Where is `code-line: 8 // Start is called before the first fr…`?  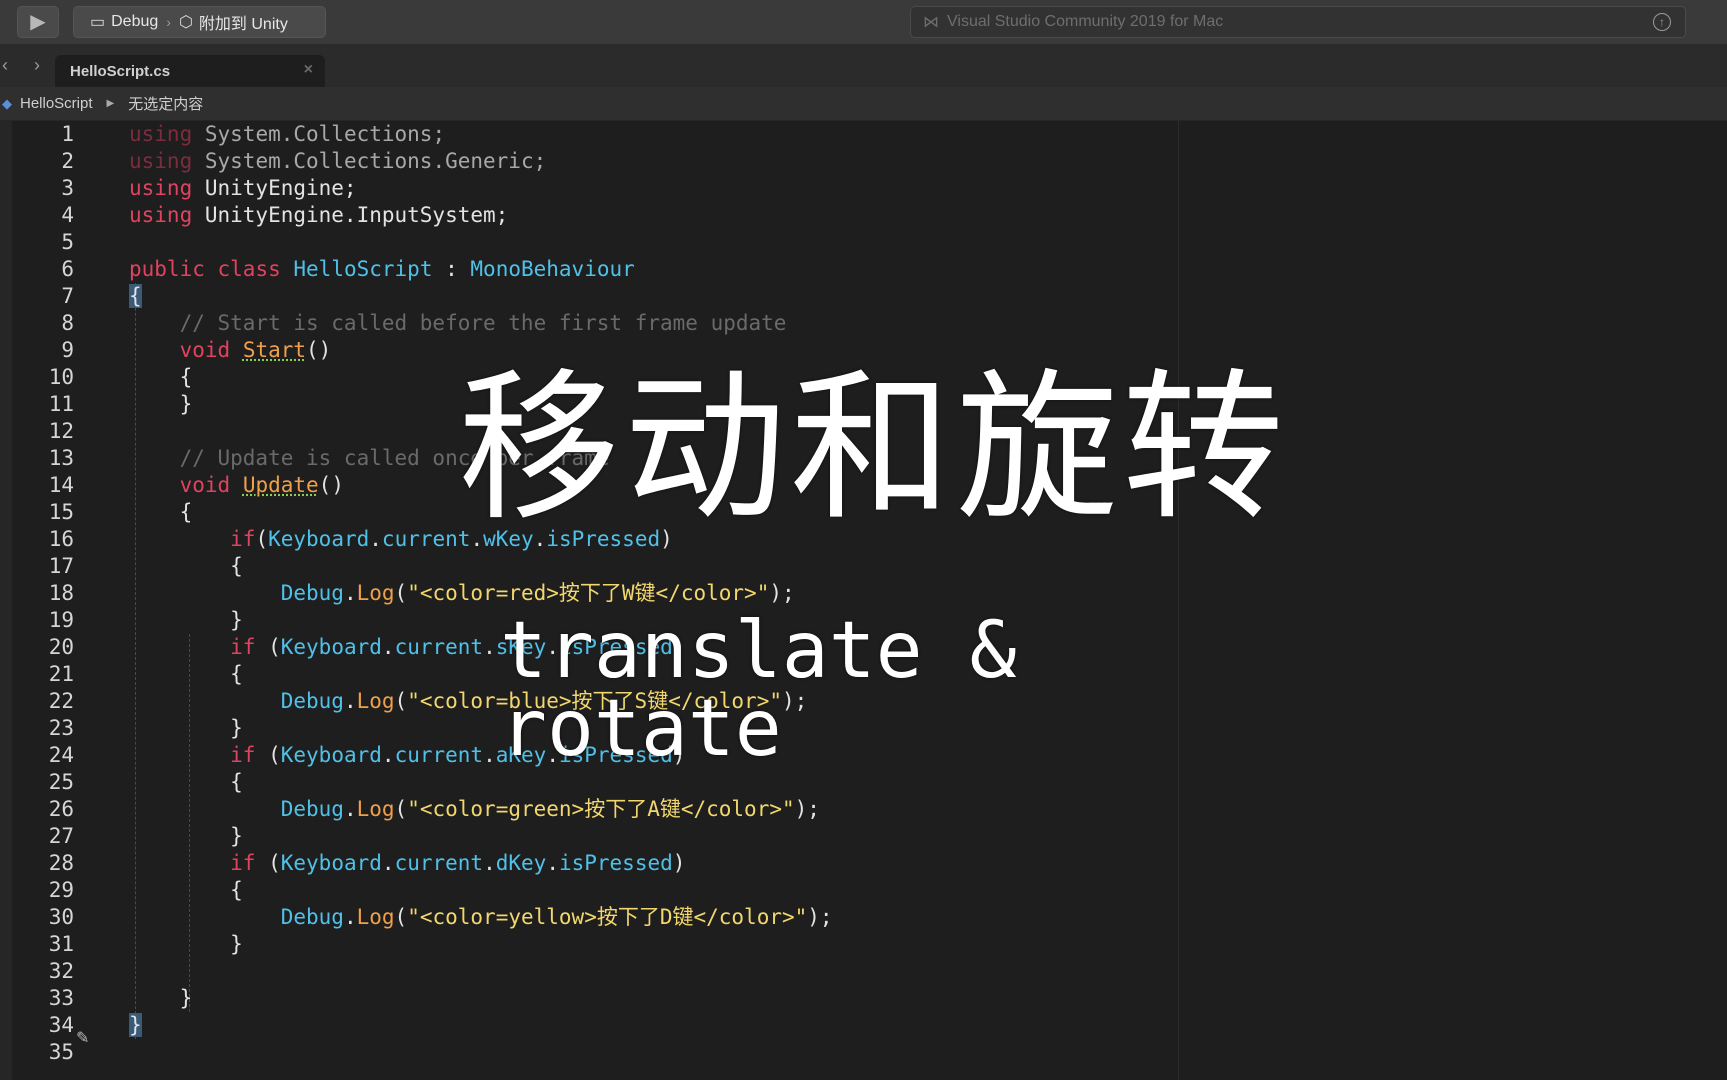
code-line: 8 // Start is called before the first fr… is located at coordinates (863, 323).